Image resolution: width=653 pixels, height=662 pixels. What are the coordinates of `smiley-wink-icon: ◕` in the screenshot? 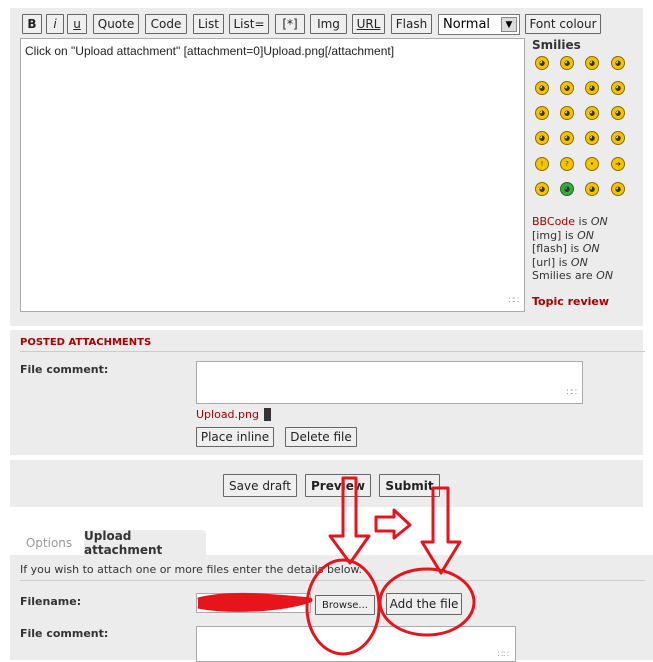 It's located at (592, 63).